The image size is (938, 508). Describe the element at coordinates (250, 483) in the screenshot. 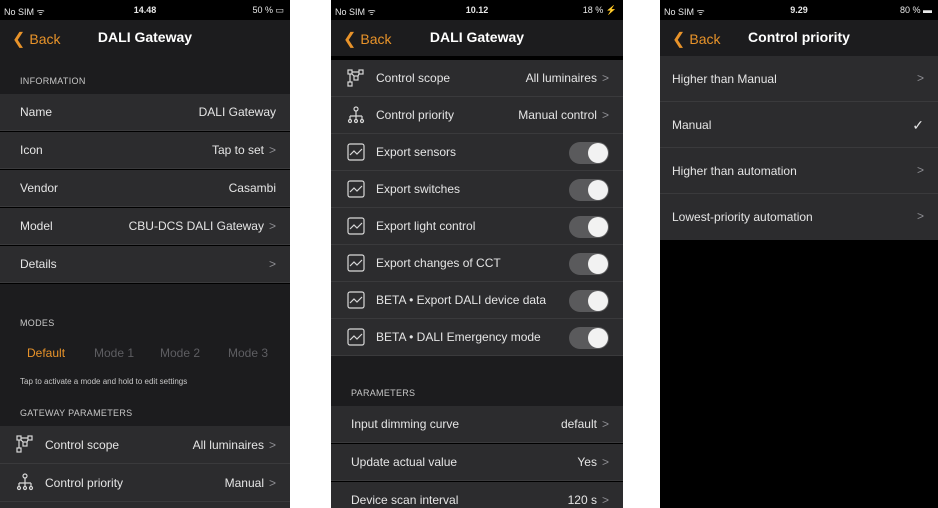

I see `row-value: Manual >` at that location.